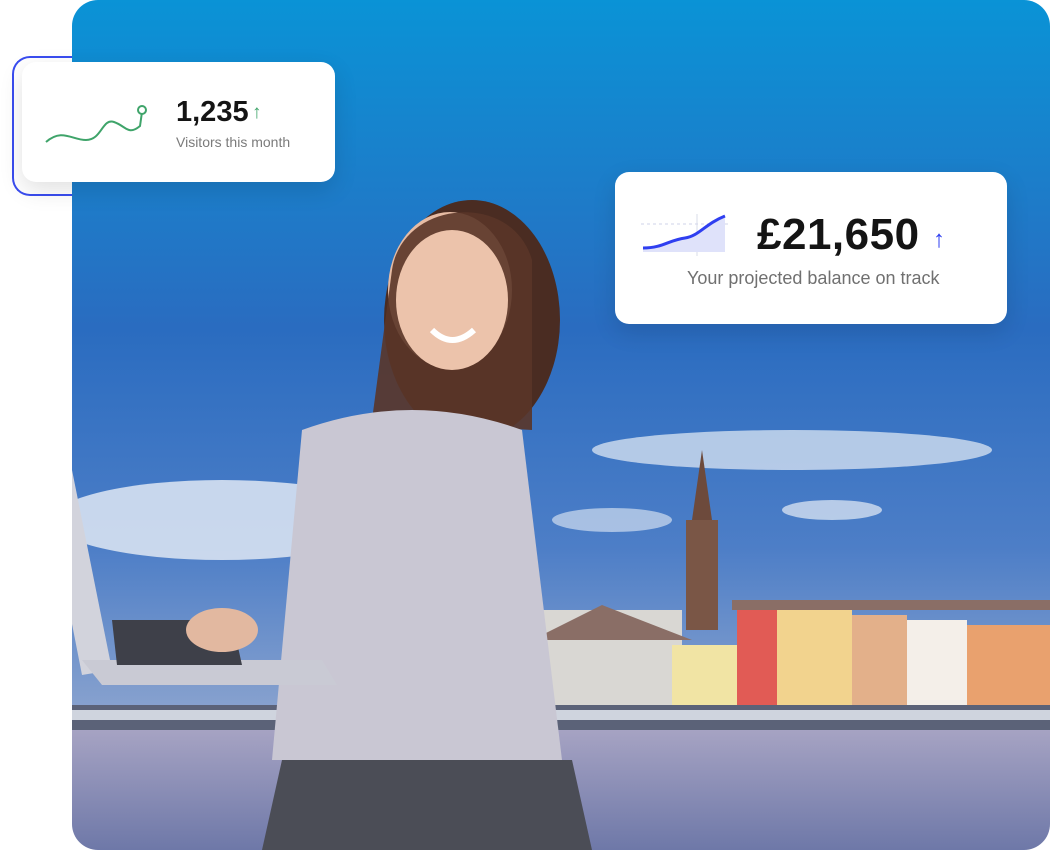 The image size is (1050, 850). What do you see at coordinates (813, 278) in the screenshot?
I see `balance-caption: Your projected balance on track` at bounding box center [813, 278].